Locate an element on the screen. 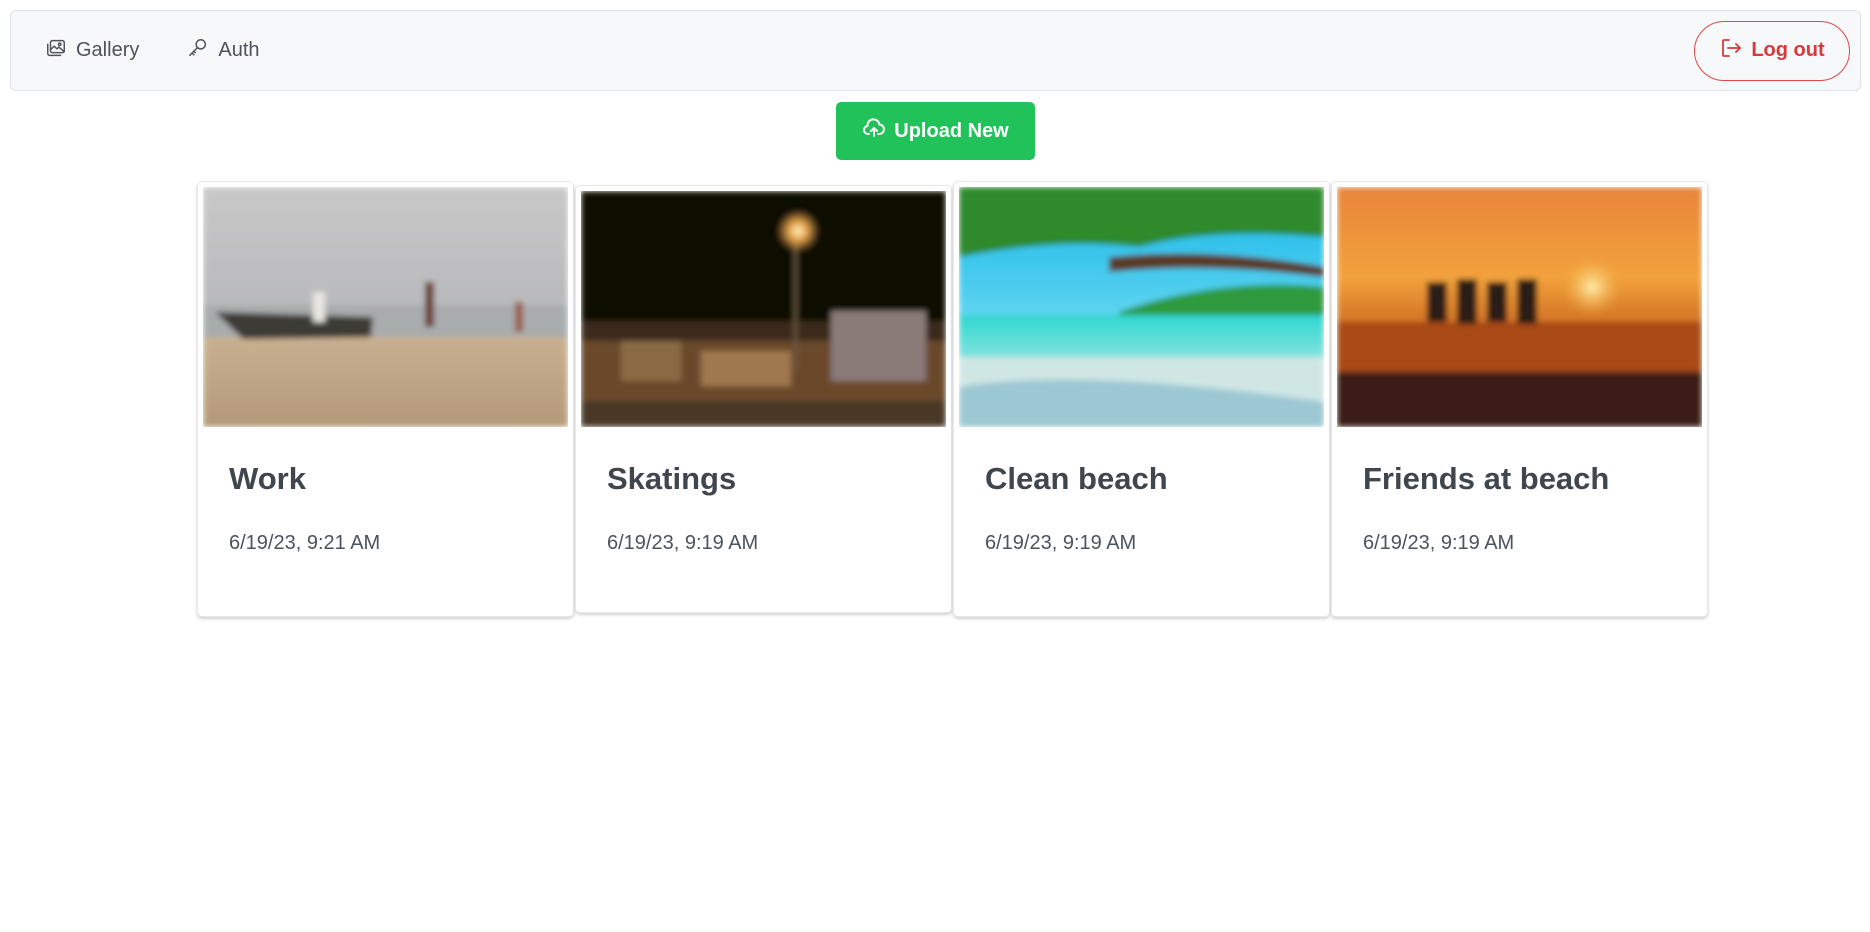  sunset-beach-photo is located at coordinates (1519, 307).